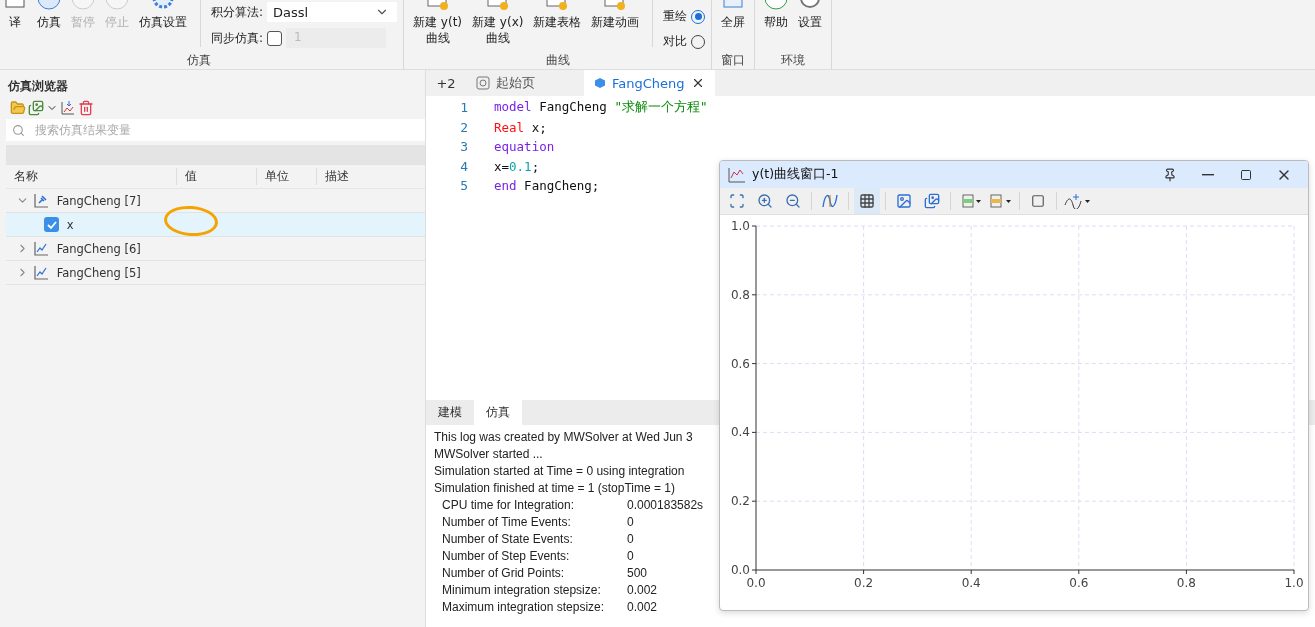 The height and width of the screenshot is (627, 1315). What do you see at coordinates (737, 201) in the screenshot?
I see `zoom-fit-icon` at bounding box center [737, 201].